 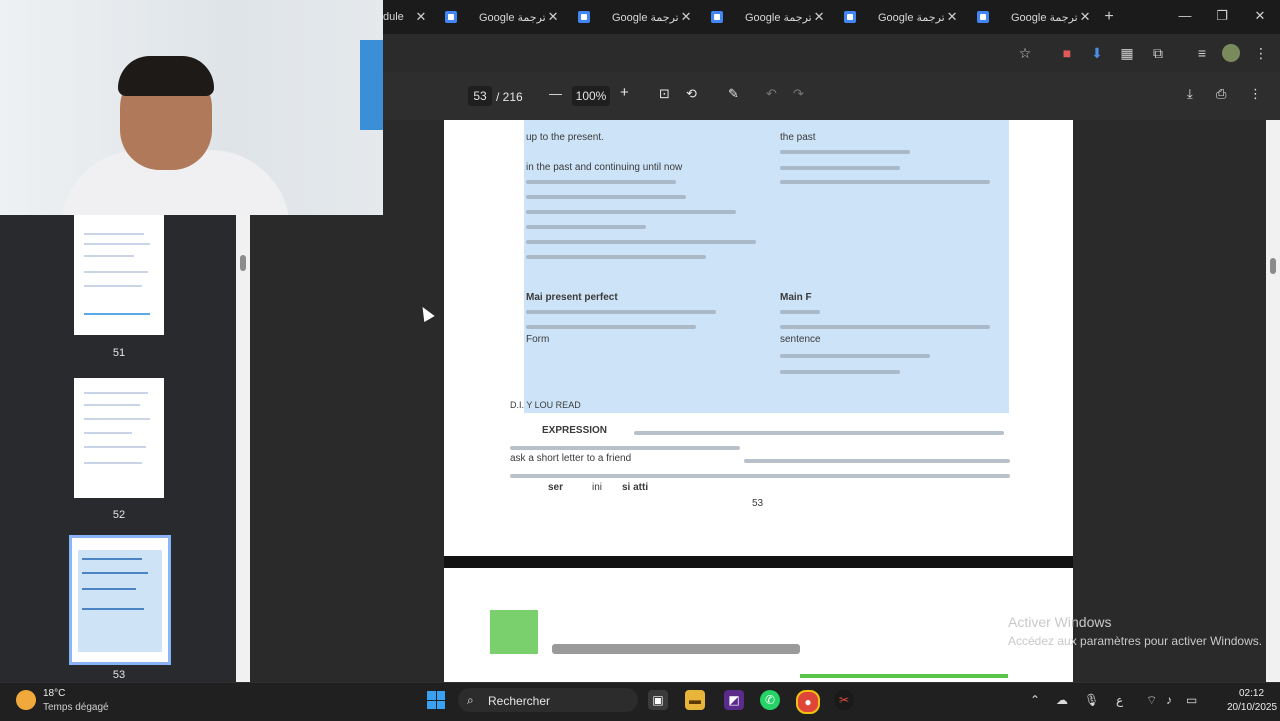 I want to click on doc-line: Form, so click(x=538, y=339).